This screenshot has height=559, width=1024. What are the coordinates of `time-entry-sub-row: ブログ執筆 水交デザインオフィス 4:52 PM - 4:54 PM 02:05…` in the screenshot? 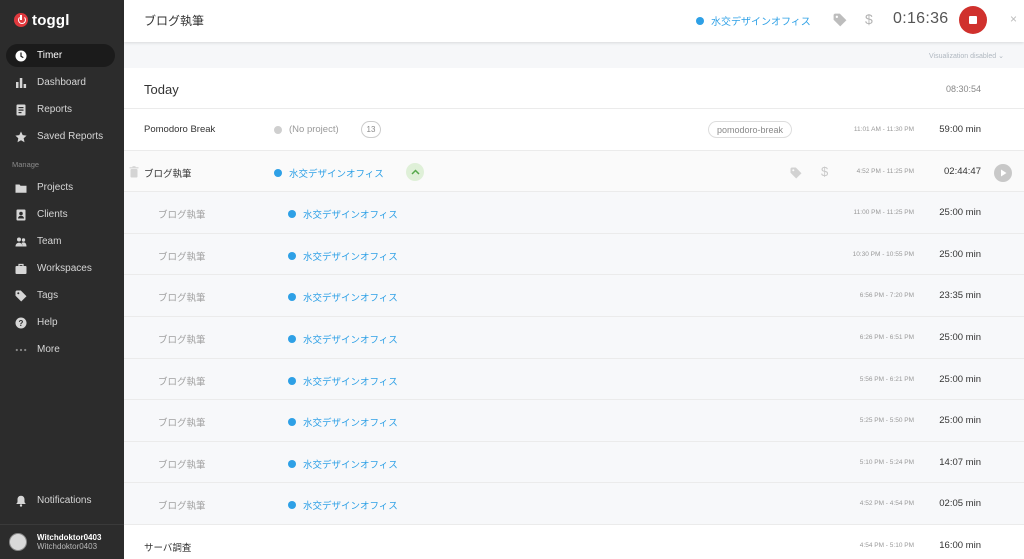 It's located at (574, 504).